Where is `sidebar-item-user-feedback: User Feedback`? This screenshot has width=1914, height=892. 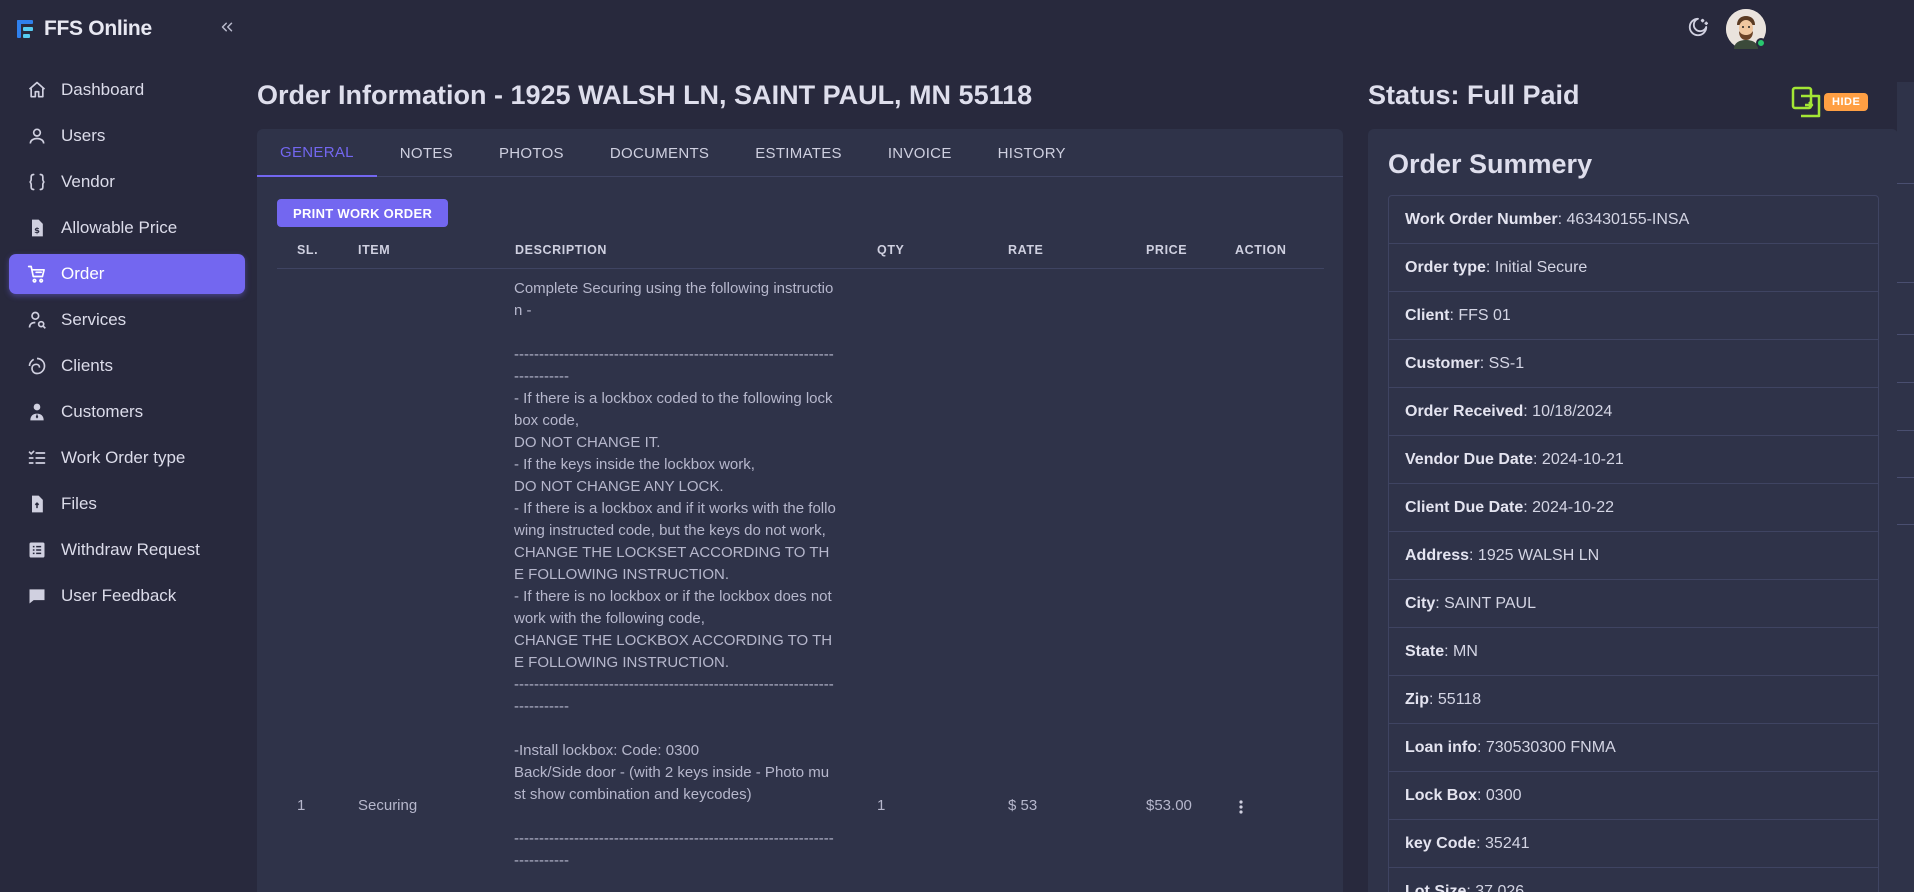 sidebar-item-user-feedback: User Feedback is located at coordinates (127, 596).